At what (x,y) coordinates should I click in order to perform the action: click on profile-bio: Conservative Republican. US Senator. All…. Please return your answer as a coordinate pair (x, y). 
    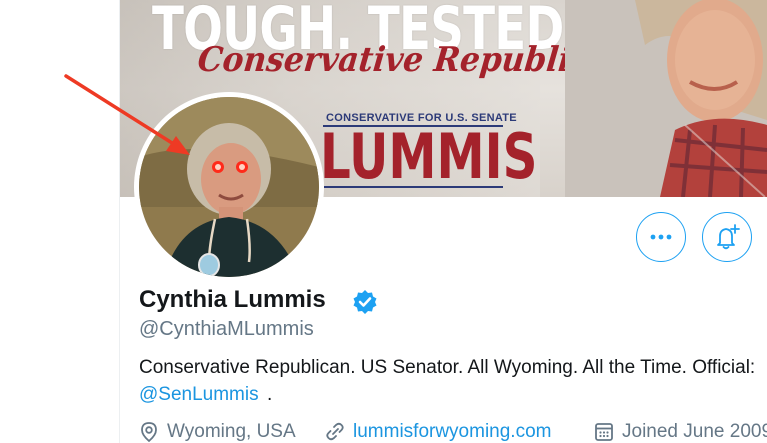
    Looking at the image, I should click on (447, 367).